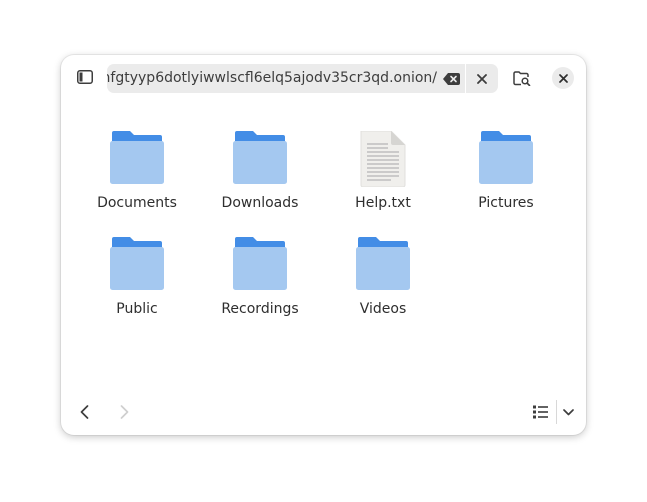 The height and width of the screenshot is (502, 647). I want to click on window-close-button, so click(563, 78).